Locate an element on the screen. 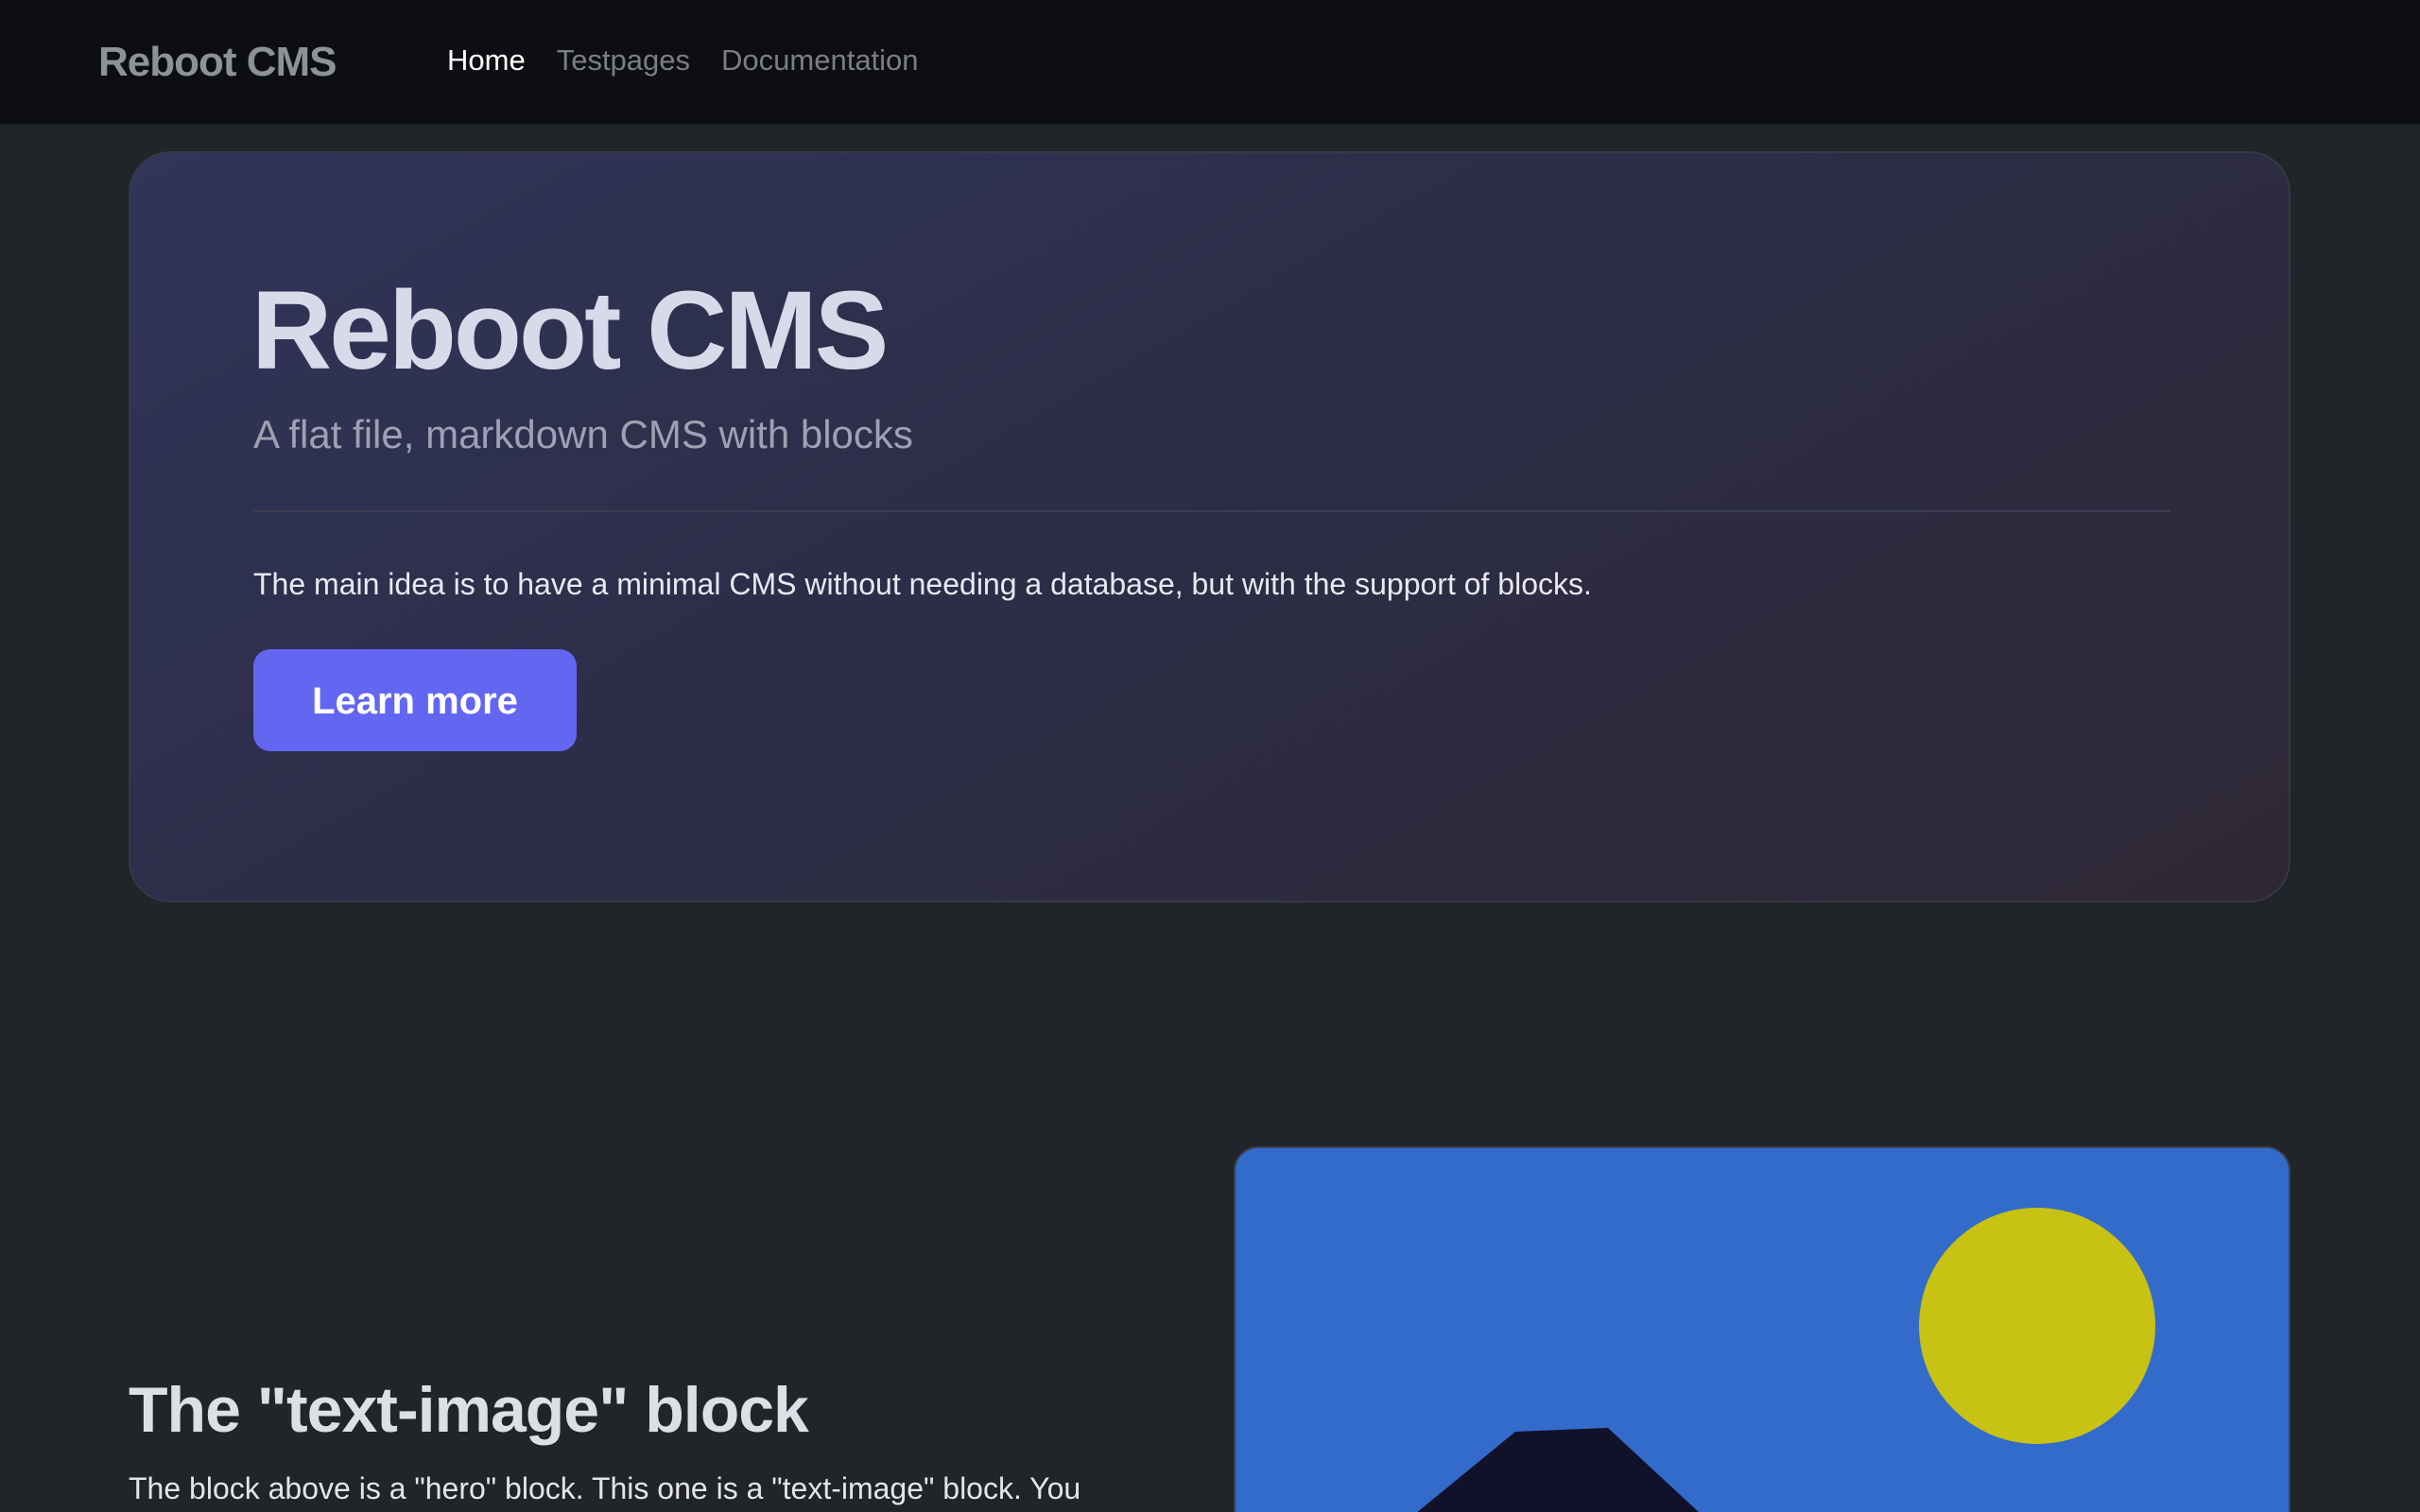  sun-shape is located at coordinates (2037, 1326).